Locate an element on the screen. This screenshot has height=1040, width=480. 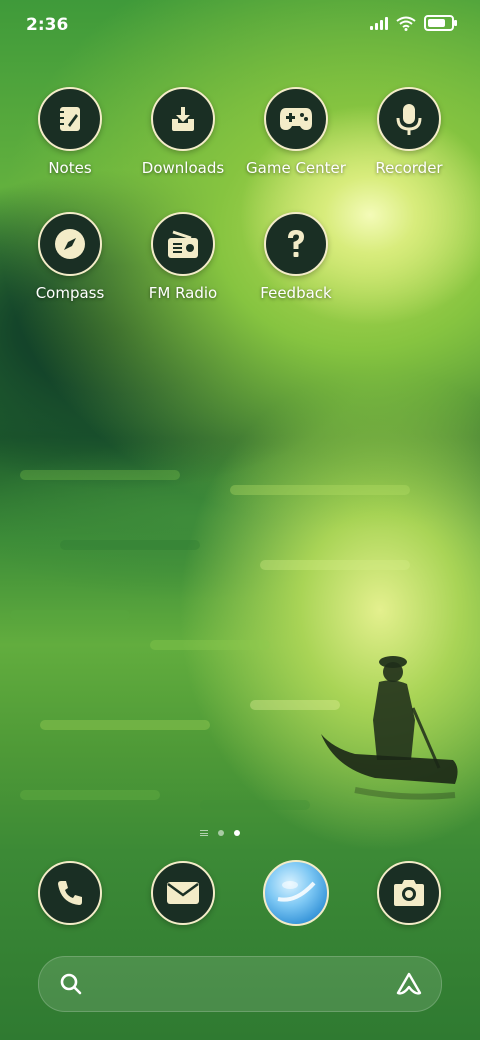
app-label: Downloads is located at coordinates (183, 168).